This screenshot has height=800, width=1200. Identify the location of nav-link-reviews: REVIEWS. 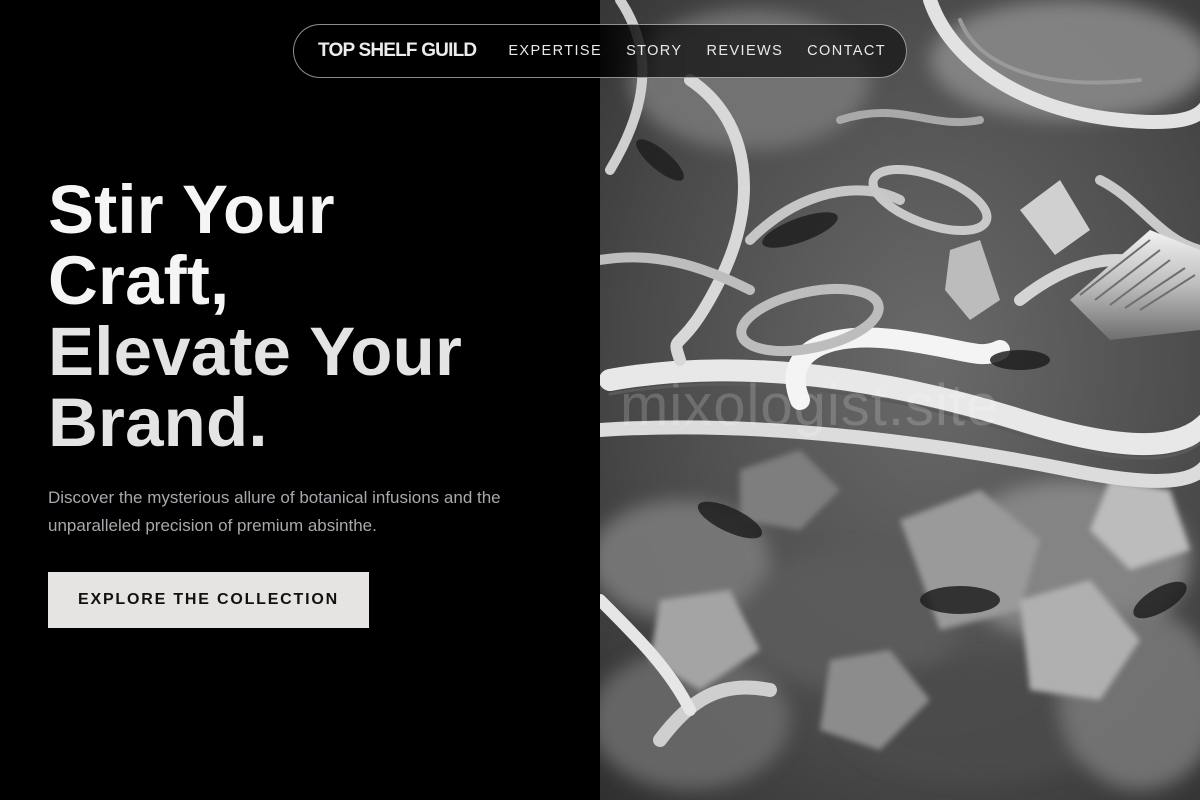
(745, 51).